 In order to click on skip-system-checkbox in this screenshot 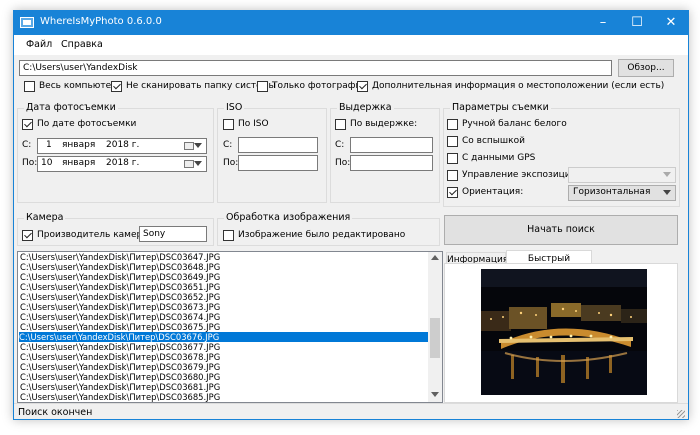, I will do `click(116, 86)`.